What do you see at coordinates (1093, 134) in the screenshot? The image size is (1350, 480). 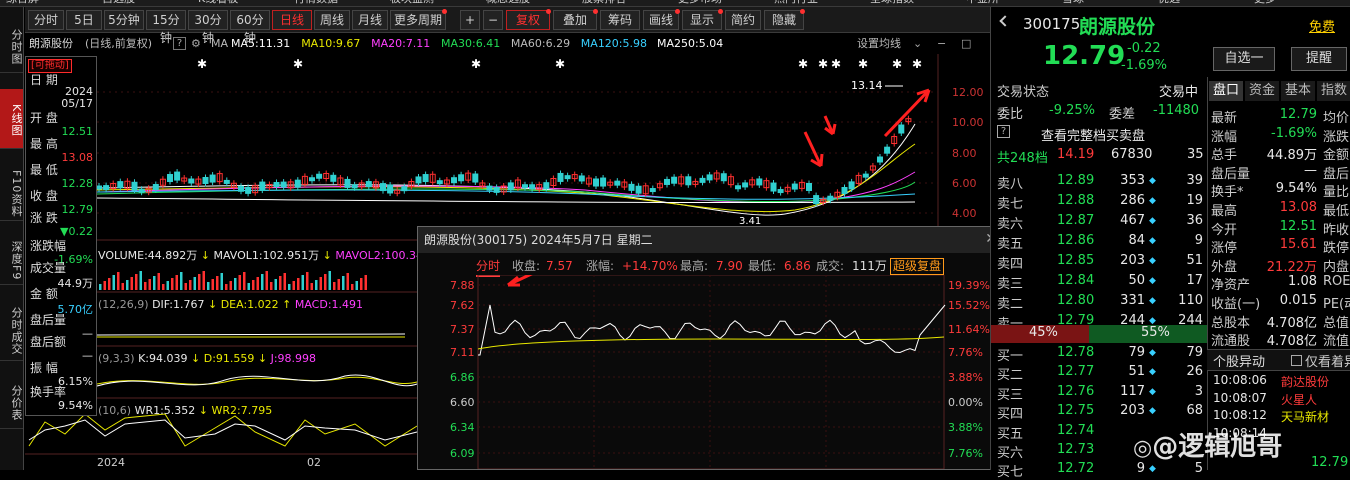 I see `full-orderbook-button: 查看完整档买卖盘` at bounding box center [1093, 134].